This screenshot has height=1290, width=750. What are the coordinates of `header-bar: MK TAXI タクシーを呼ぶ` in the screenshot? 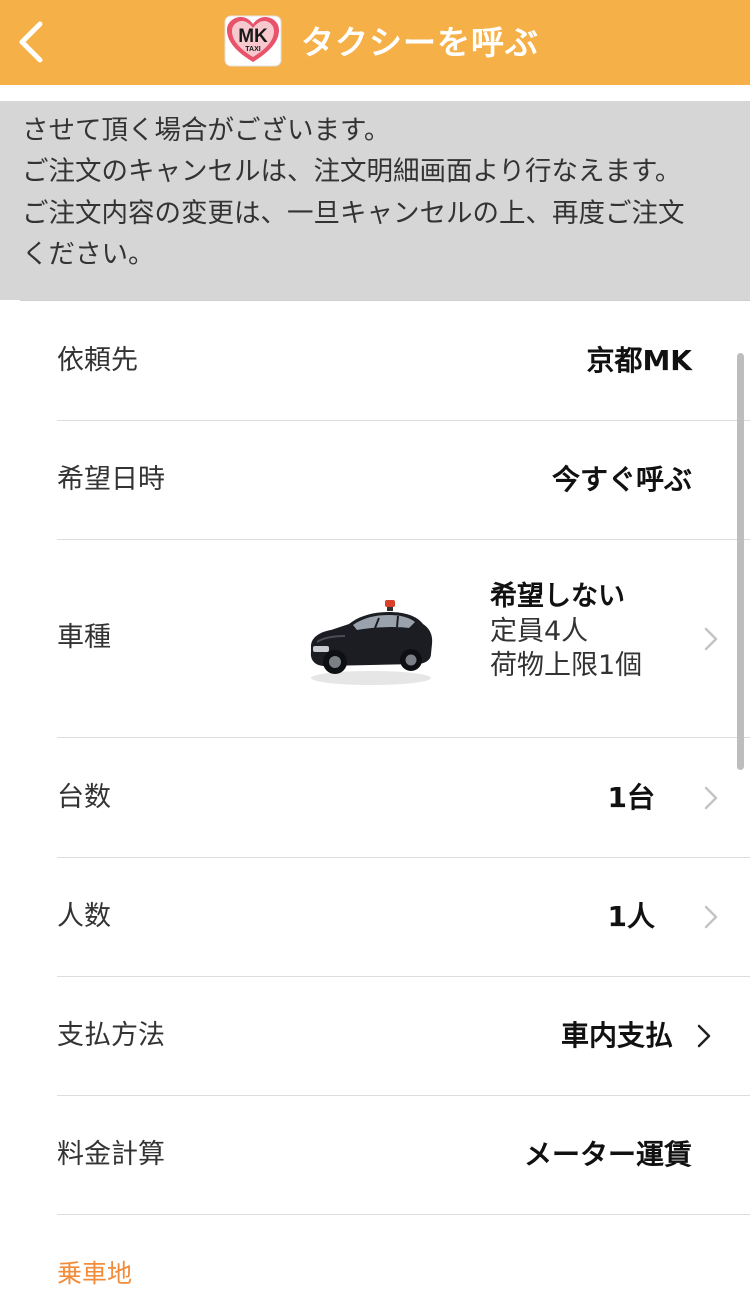 It's located at (375, 42).